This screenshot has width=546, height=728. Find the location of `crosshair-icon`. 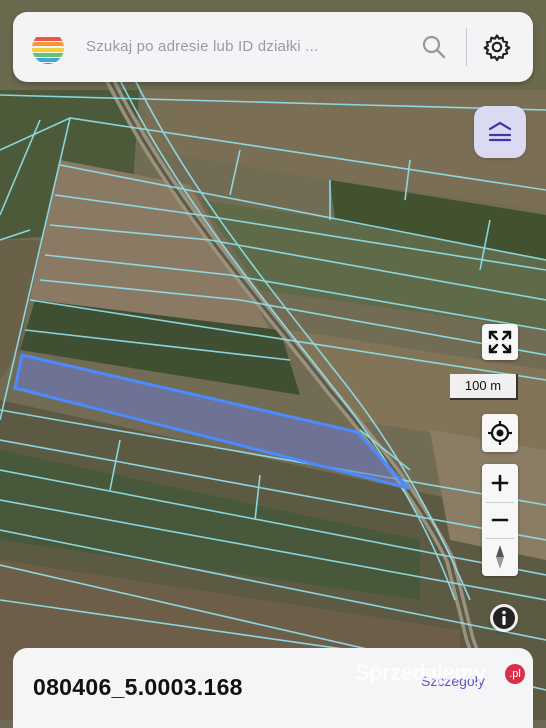

crosshair-icon is located at coordinates (500, 433).